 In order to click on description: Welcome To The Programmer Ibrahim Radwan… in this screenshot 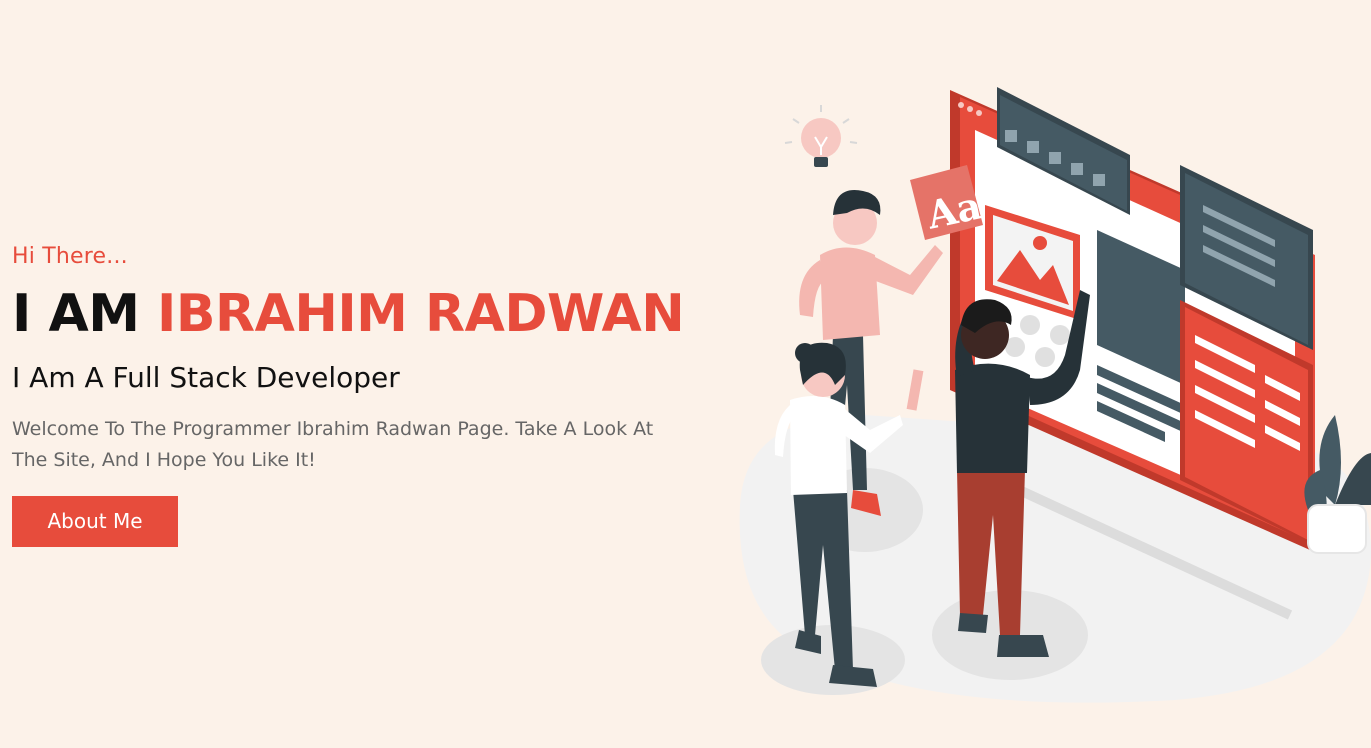, I will do `click(333, 444)`.